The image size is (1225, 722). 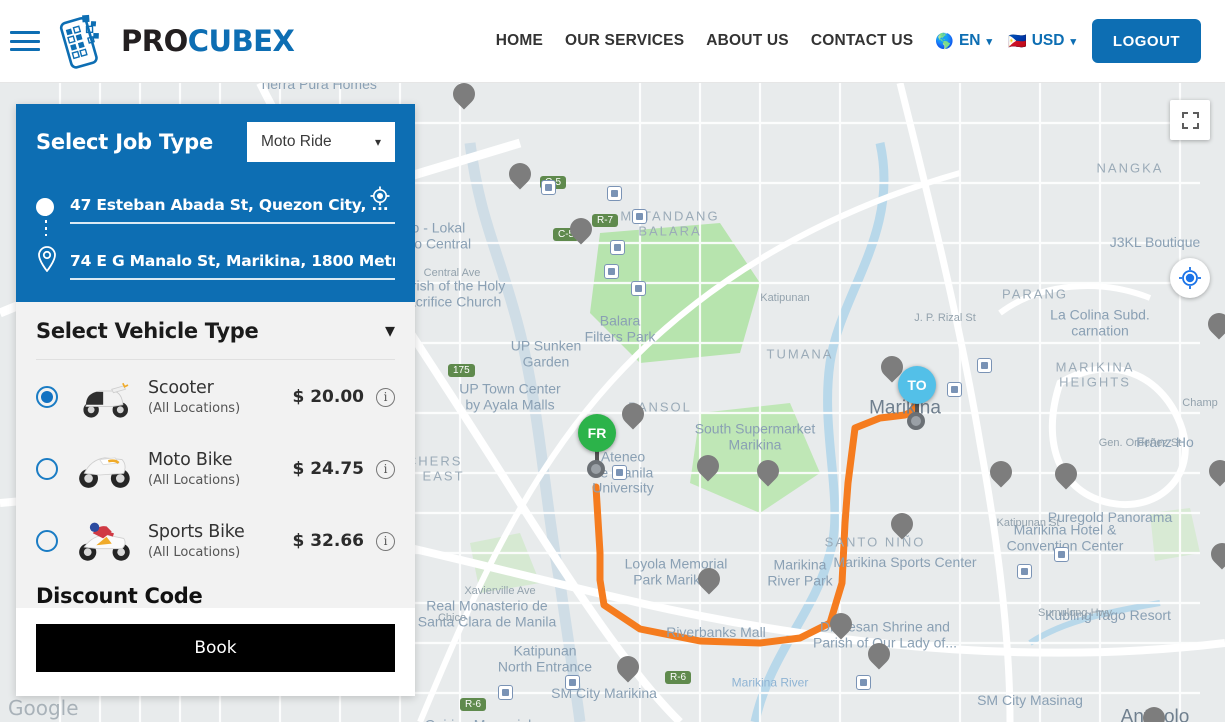 I want to click on map-label: Katipunan North Entrance, so click(x=545, y=658).